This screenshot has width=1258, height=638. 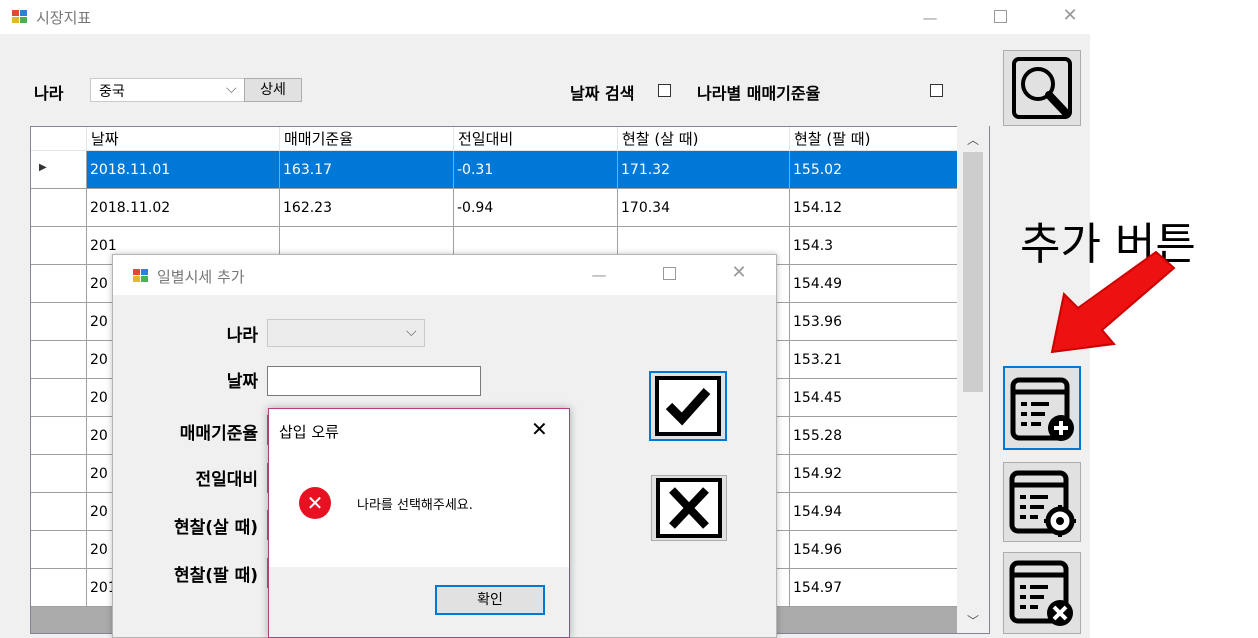 What do you see at coordinates (201, 277) in the screenshot?
I see `dialog-title: 일별시세 추가` at bounding box center [201, 277].